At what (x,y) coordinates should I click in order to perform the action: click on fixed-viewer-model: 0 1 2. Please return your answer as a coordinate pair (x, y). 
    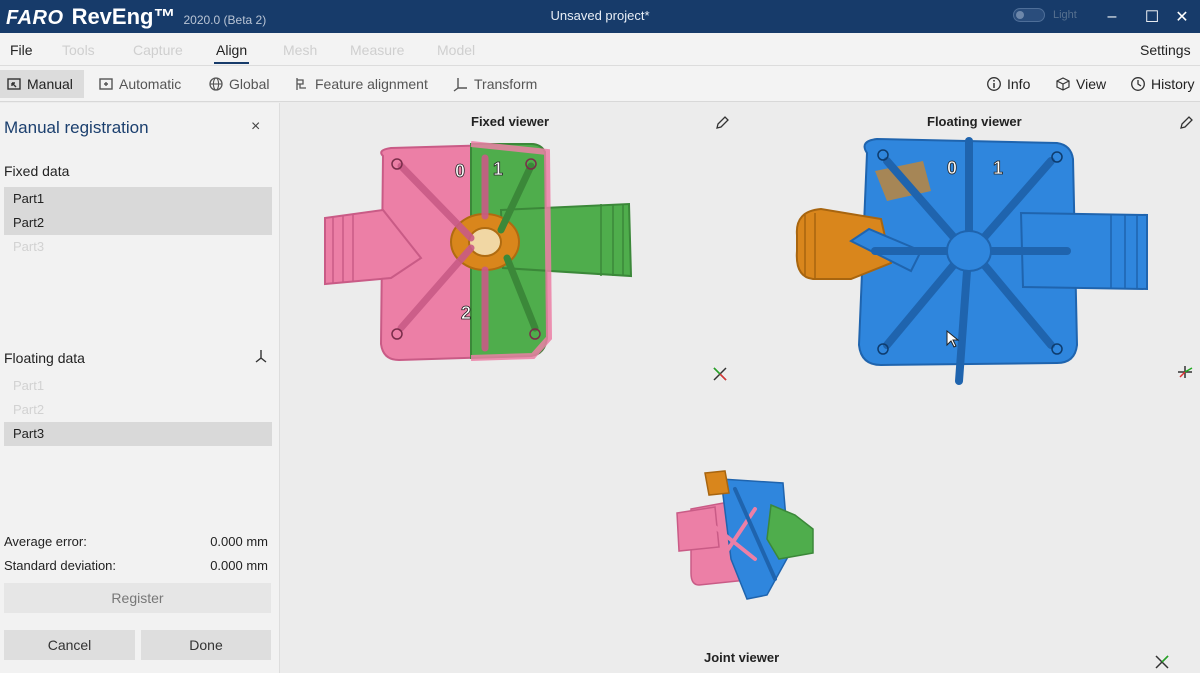
    Looking at the image, I should click on (481, 253).